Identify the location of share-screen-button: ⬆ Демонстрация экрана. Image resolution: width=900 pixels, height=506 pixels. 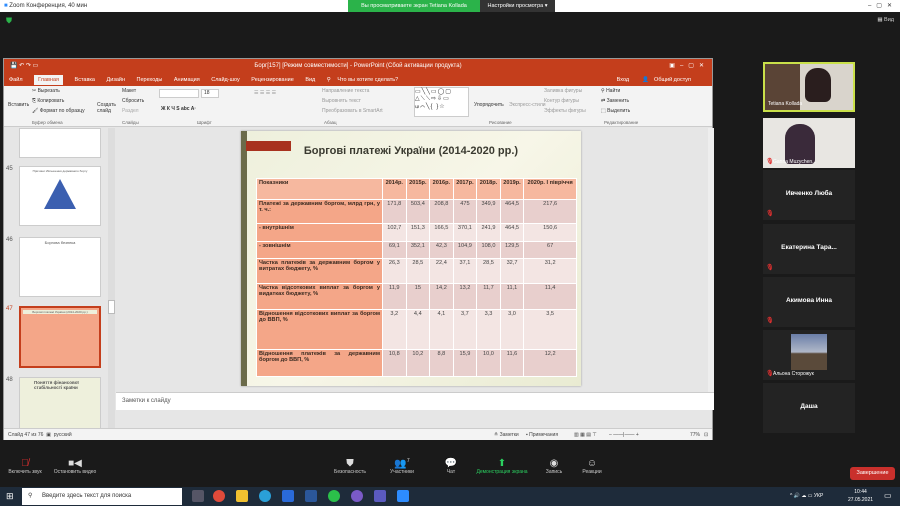
(502, 466).